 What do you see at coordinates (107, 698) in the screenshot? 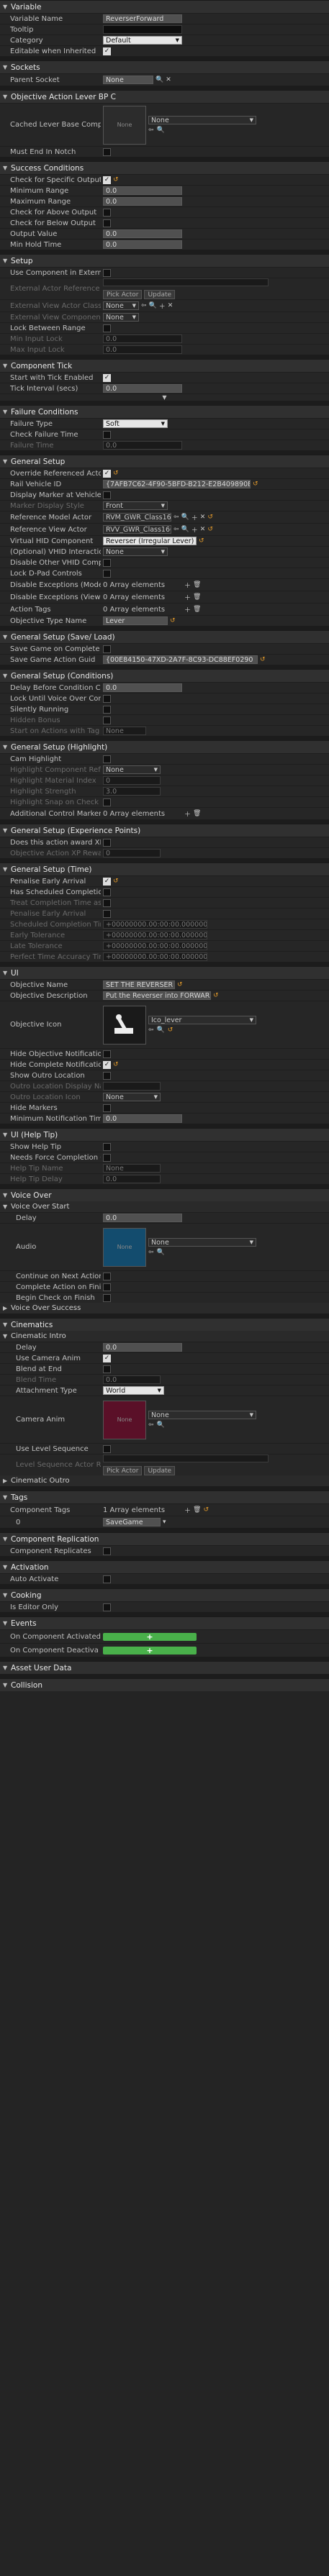
I see `lock-until-checkbox` at bounding box center [107, 698].